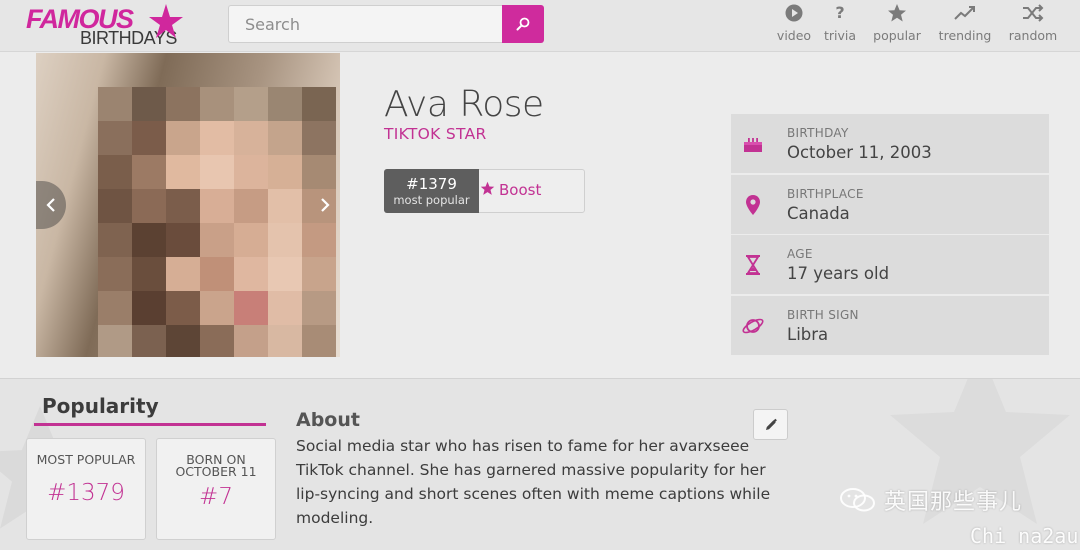 The height and width of the screenshot is (550, 1080). Describe the element at coordinates (965, 35) in the screenshot. I see `nav-label: trending` at that location.